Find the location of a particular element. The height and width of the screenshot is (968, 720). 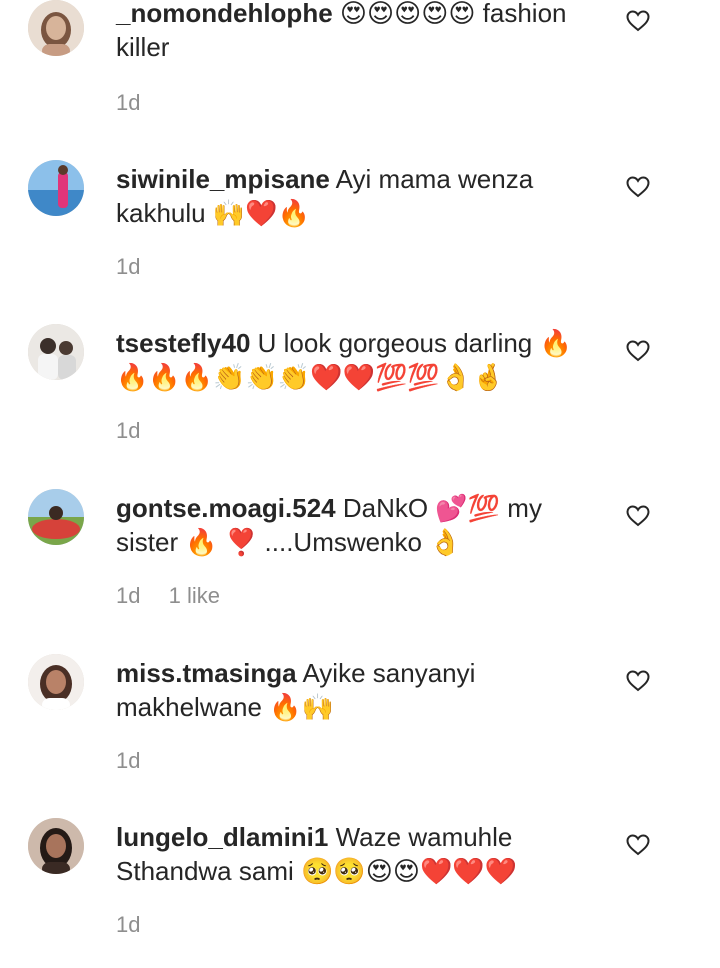

group-photo-avatar-icon is located at coordinates (56, 352).